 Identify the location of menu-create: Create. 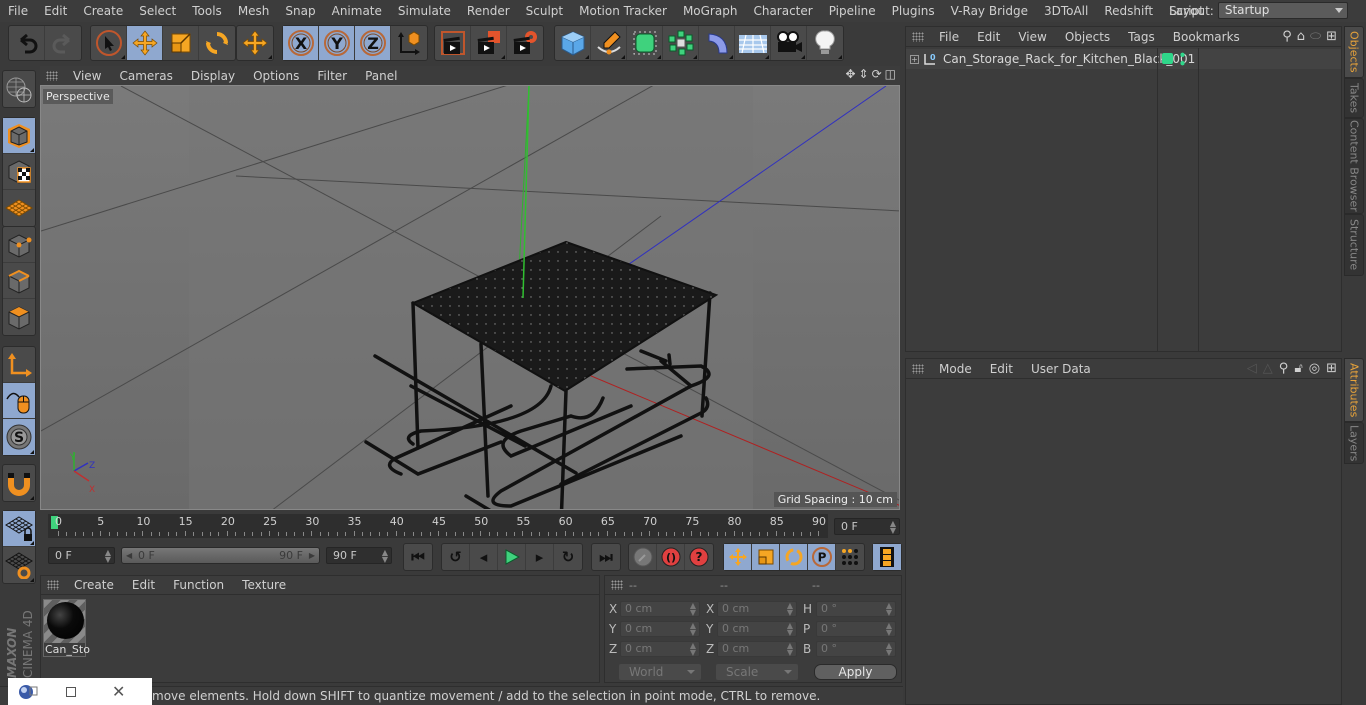
(103, 11).